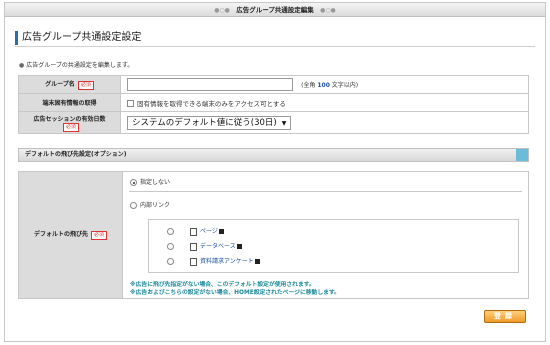  What do you see at coordinates (76, 154) in the screenshot?
I see `section-title: デフォルトの飛び先設定(オプション)` at bounding box center [76, 154].